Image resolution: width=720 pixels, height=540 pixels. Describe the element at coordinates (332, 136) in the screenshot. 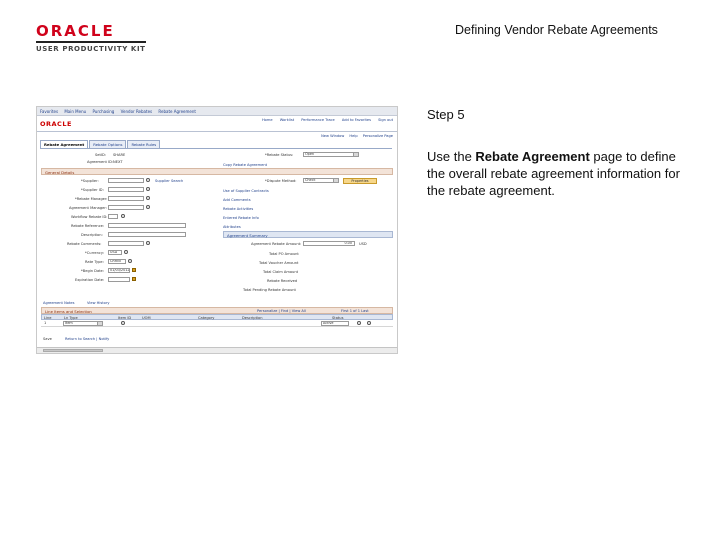

I see `new-window-link: New Window` at that location.